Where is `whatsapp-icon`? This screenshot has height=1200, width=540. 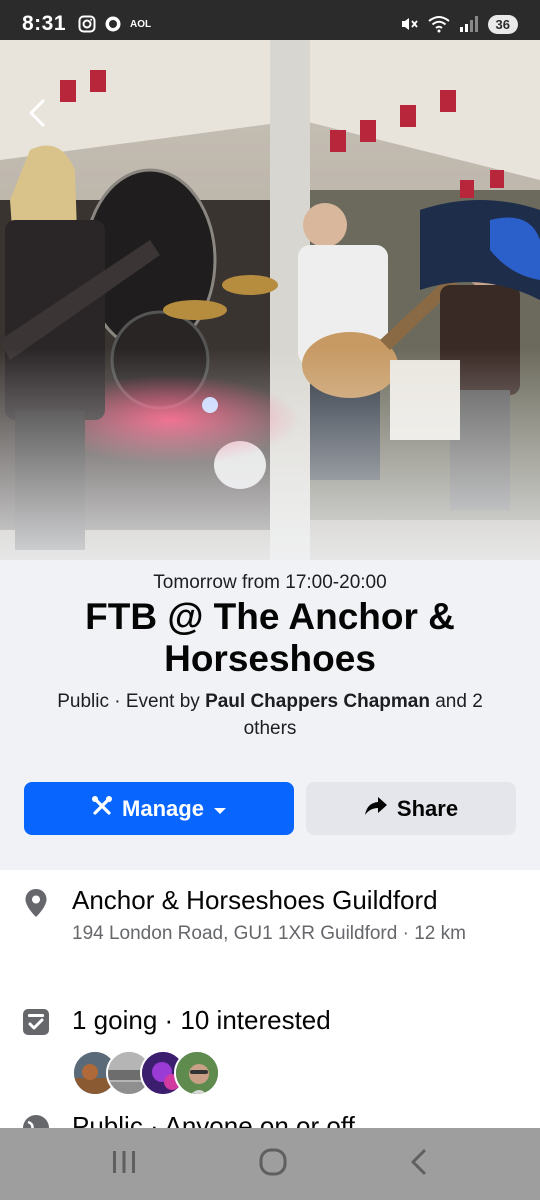 whatsapp-icon is located at coordinates (113, 24).